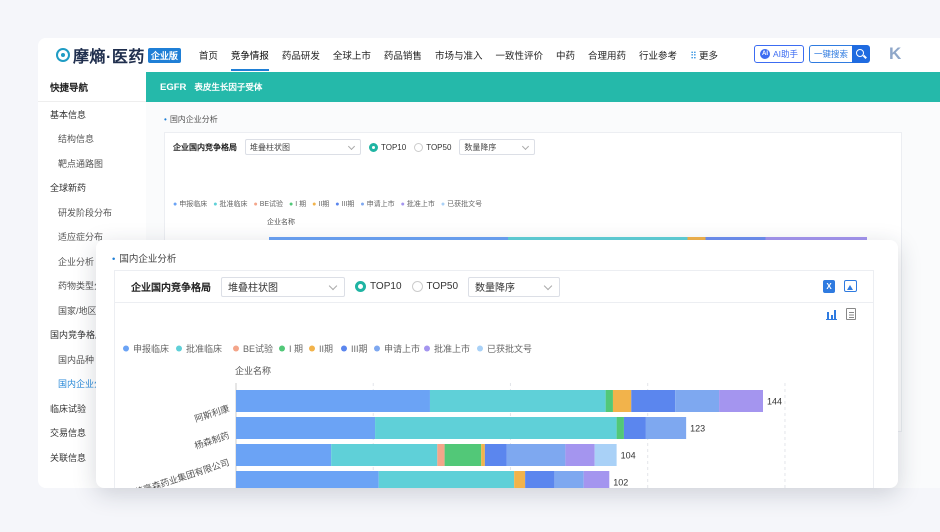 The width and height of the screenshot is (940, 532). What do you see at coordinates (268, 204) in the screenshot?
I see `bg-legend-item: BE试验` at bounding box center [268, 204].